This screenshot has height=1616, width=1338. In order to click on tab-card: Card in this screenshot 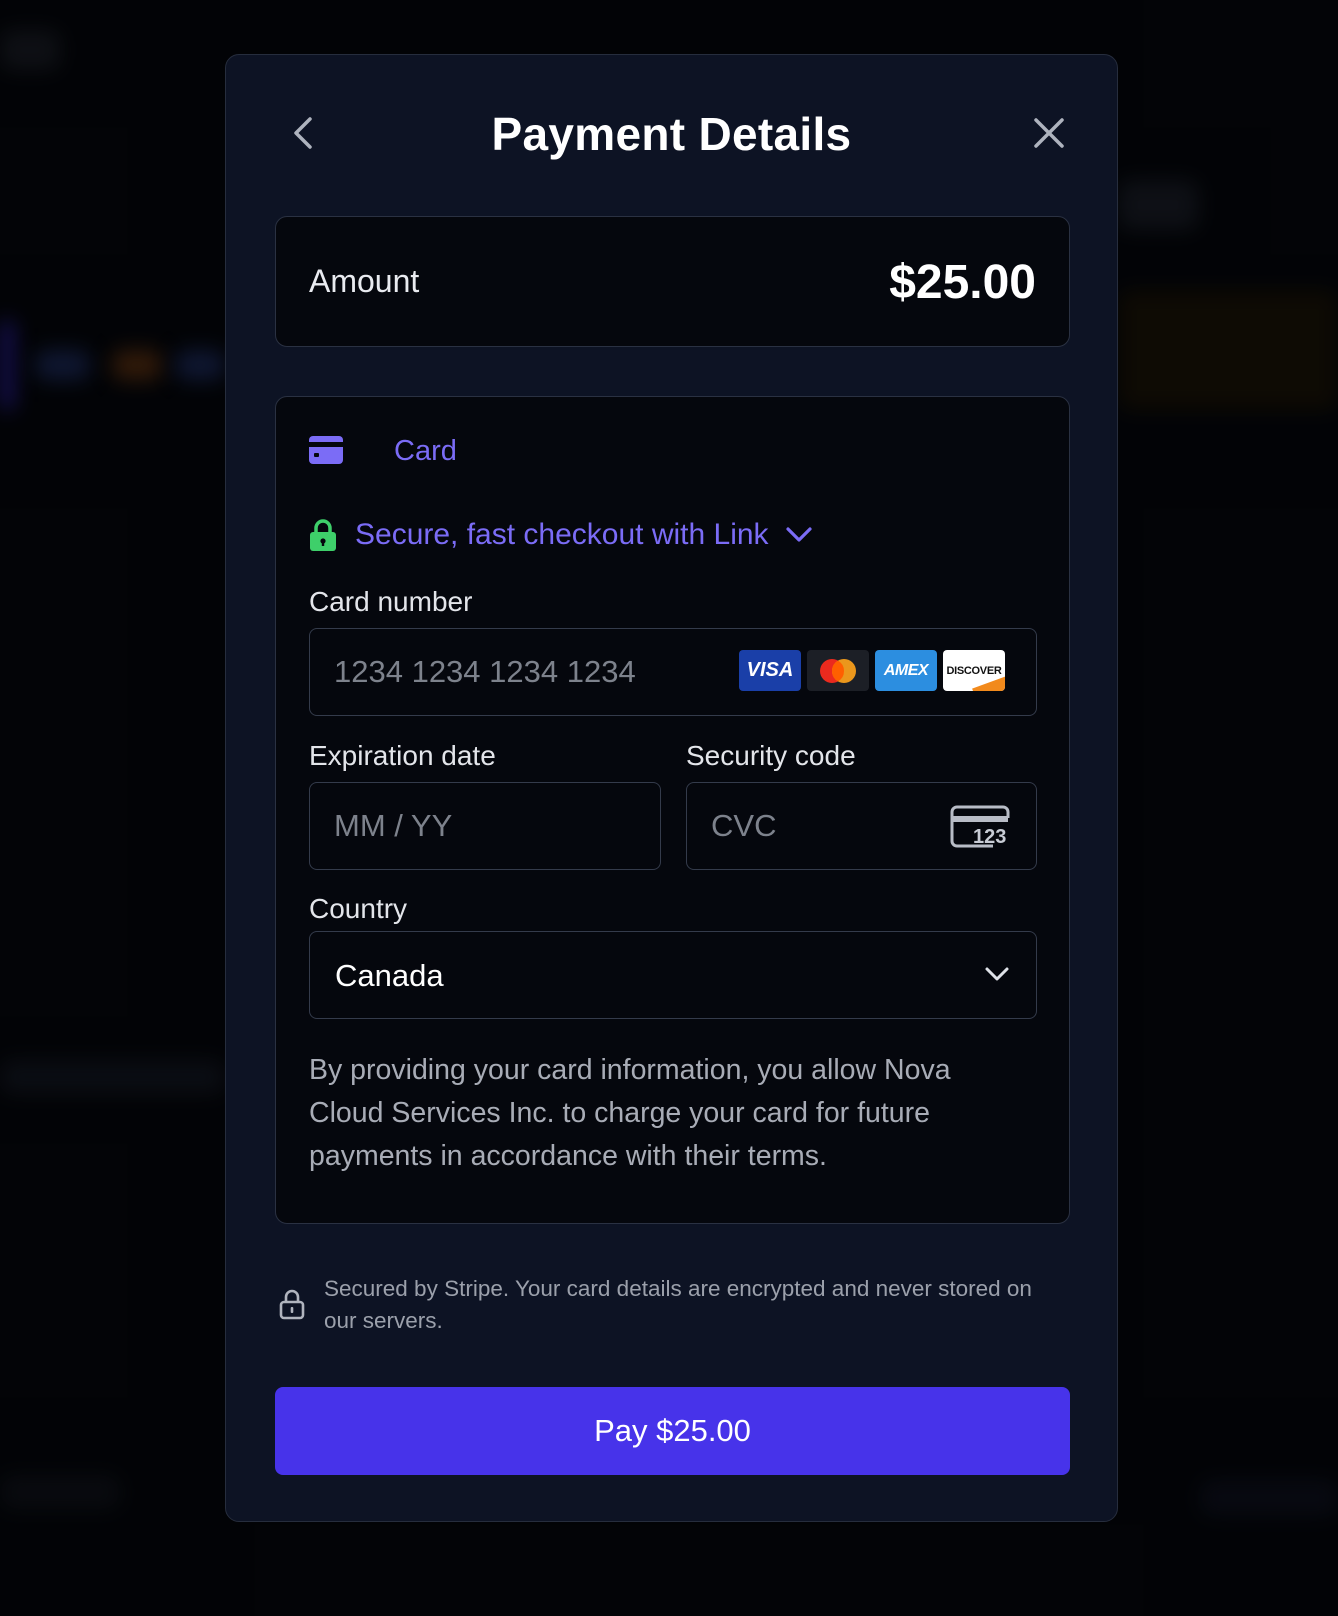, I will do `click(425, 451)`.